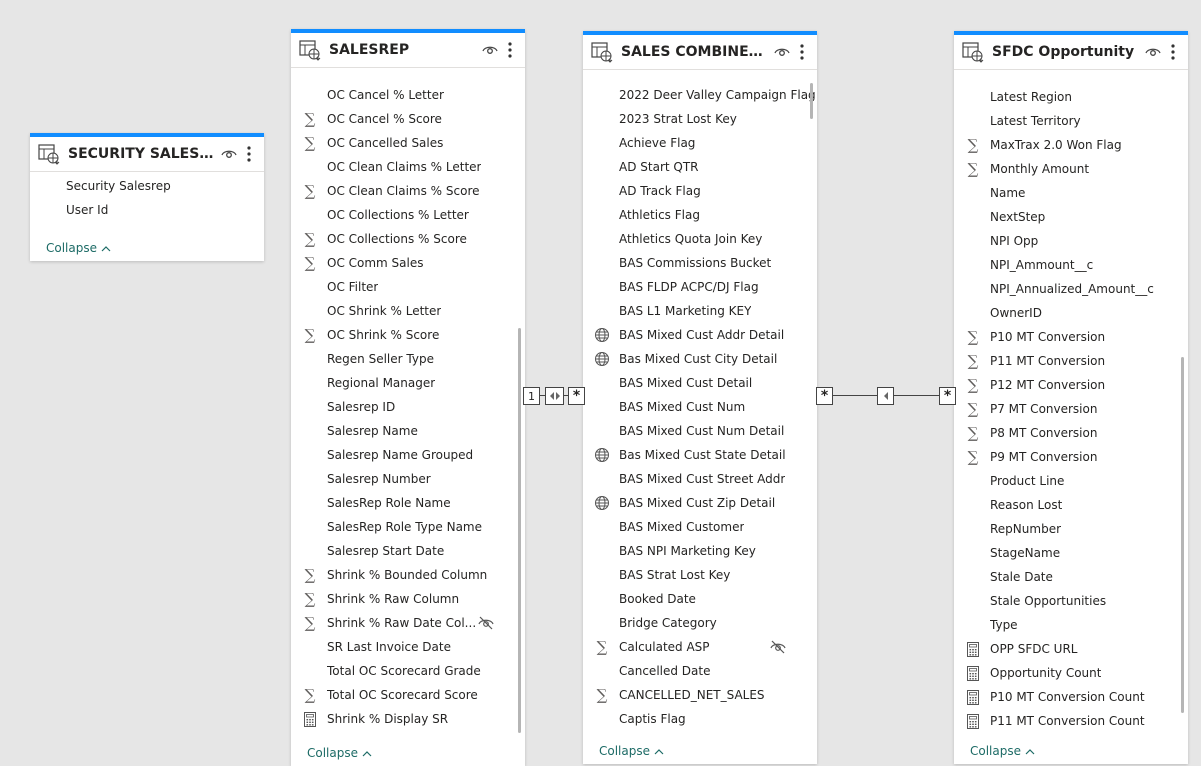 The width and height of the screenshot is (1201, 766). Describe the element at coordinates (1071, 505) in the screenshot. I see `field-row: Reason Lost` at that location.